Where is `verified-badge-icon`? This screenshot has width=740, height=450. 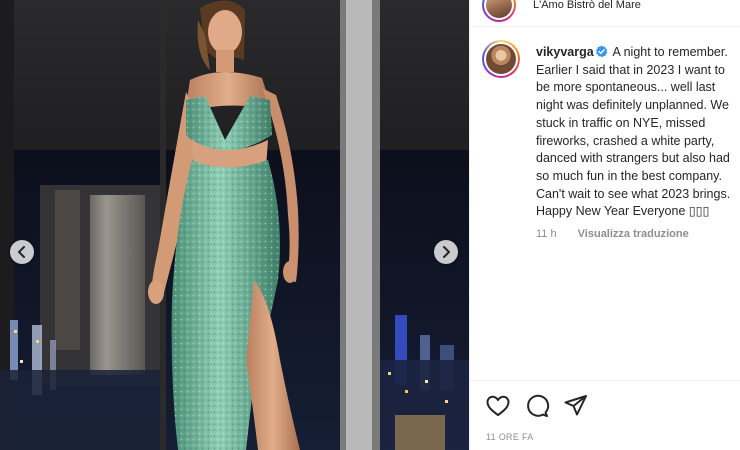
verified-badge-icon is located at coordinates (601, 51).